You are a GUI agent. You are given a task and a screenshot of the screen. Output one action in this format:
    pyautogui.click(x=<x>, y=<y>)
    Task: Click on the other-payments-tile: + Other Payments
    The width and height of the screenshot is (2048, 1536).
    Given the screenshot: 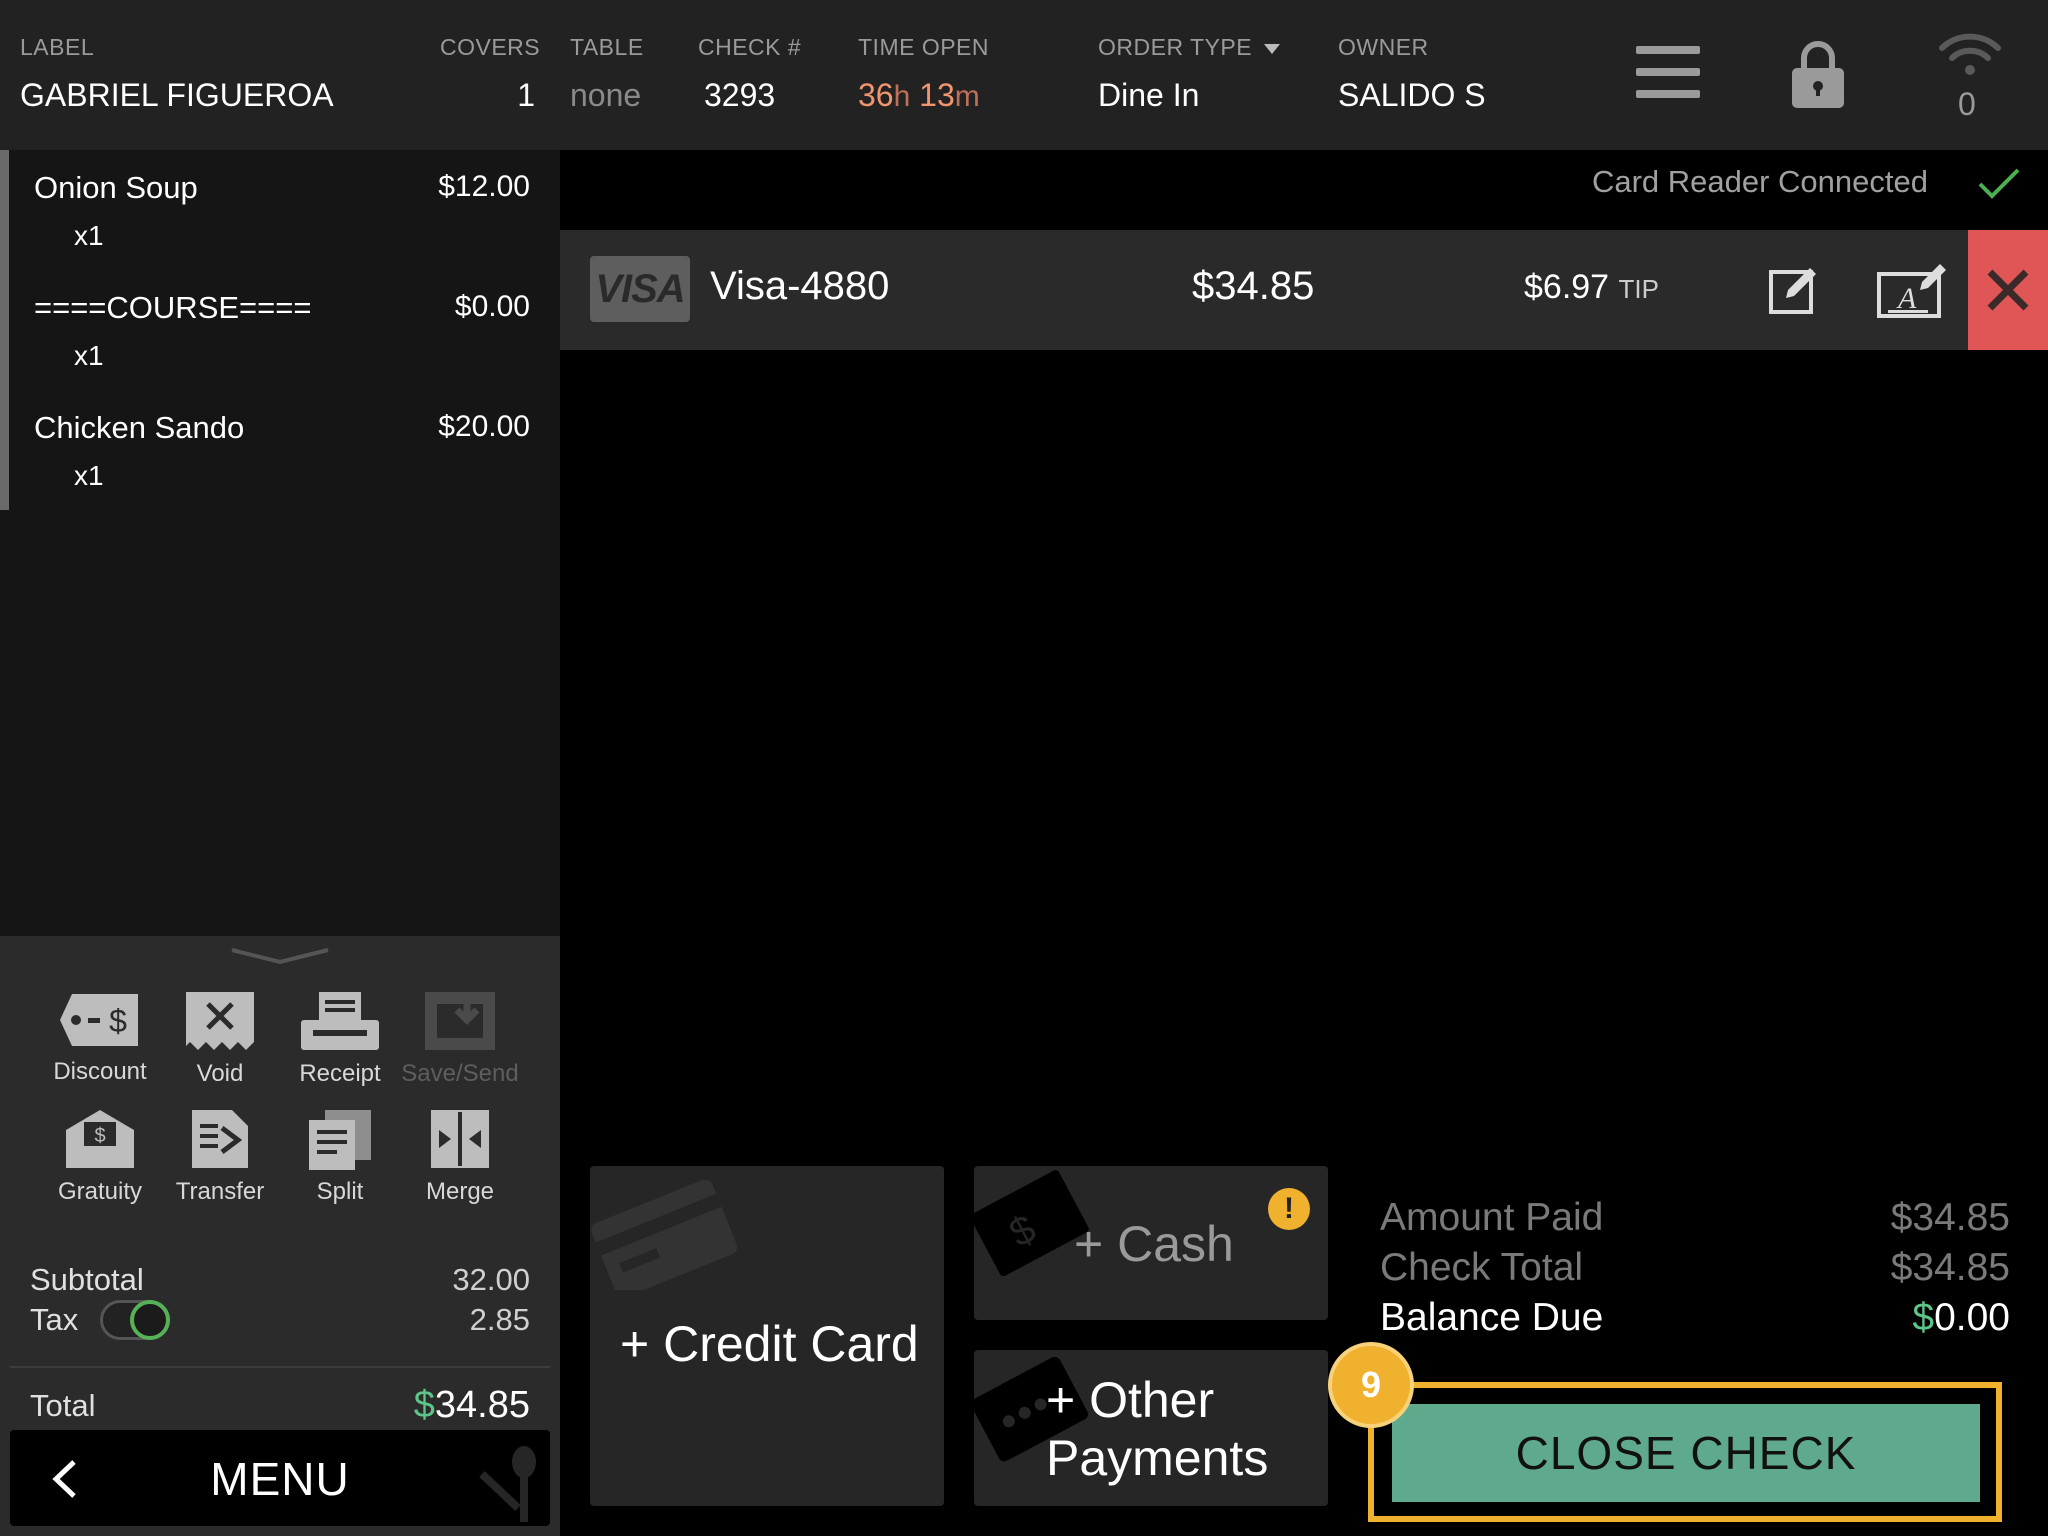 What is the action you would take?
    pyautogui.click(x=1151, y=1428)
    